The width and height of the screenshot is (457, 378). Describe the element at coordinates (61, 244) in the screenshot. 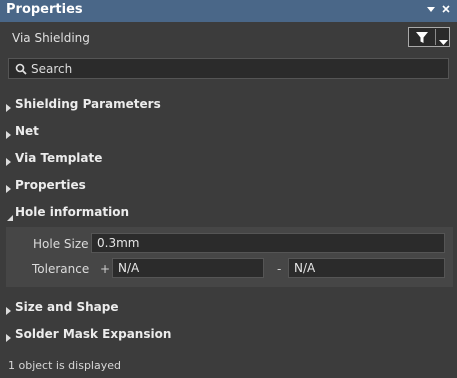

I see `hole-size-label: Hole Size` at that location.